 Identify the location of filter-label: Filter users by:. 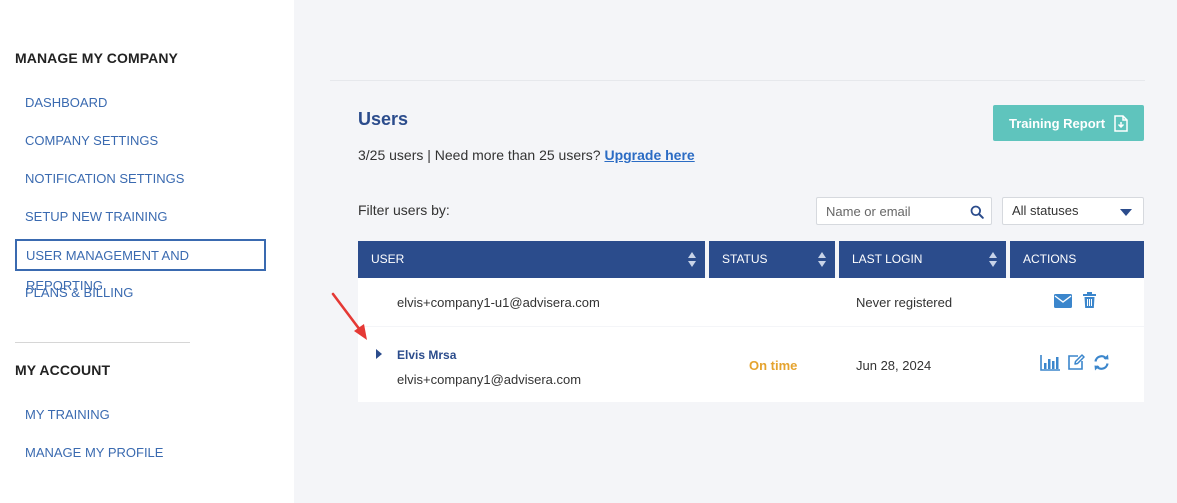
(404, 210).